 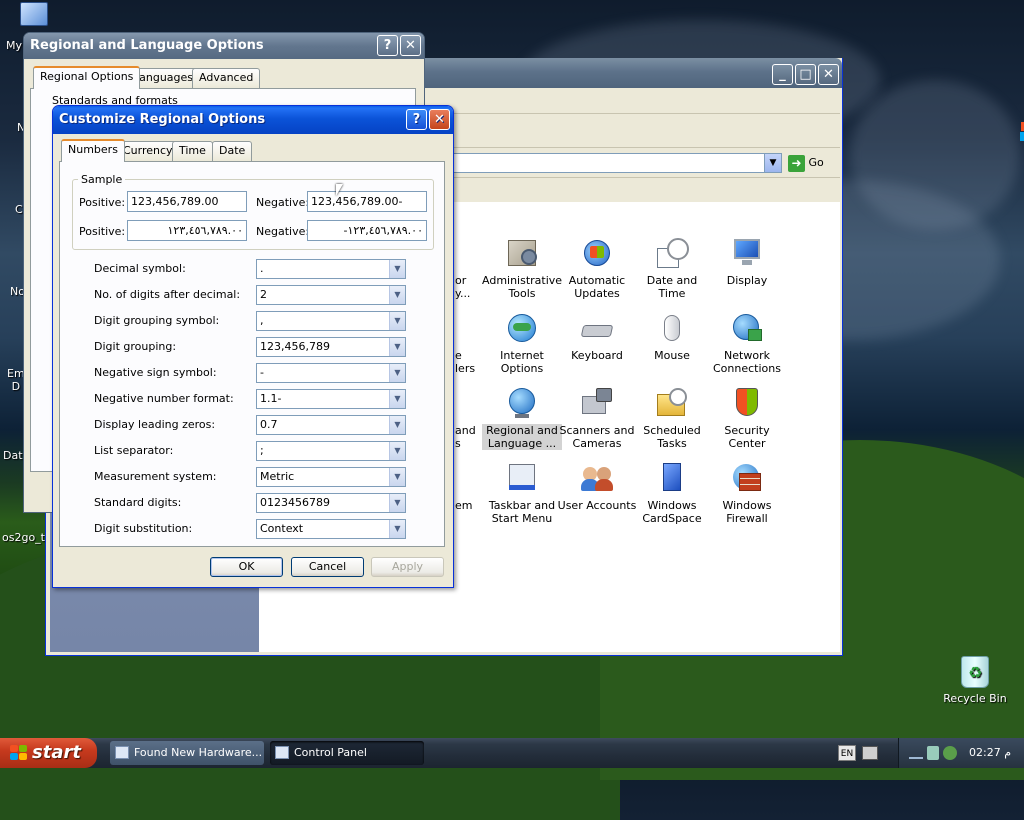 What do you see at coordinates (975, 672) in the screenshot?
I see `recycle-bin-icon` at bounding box center [975, 672].